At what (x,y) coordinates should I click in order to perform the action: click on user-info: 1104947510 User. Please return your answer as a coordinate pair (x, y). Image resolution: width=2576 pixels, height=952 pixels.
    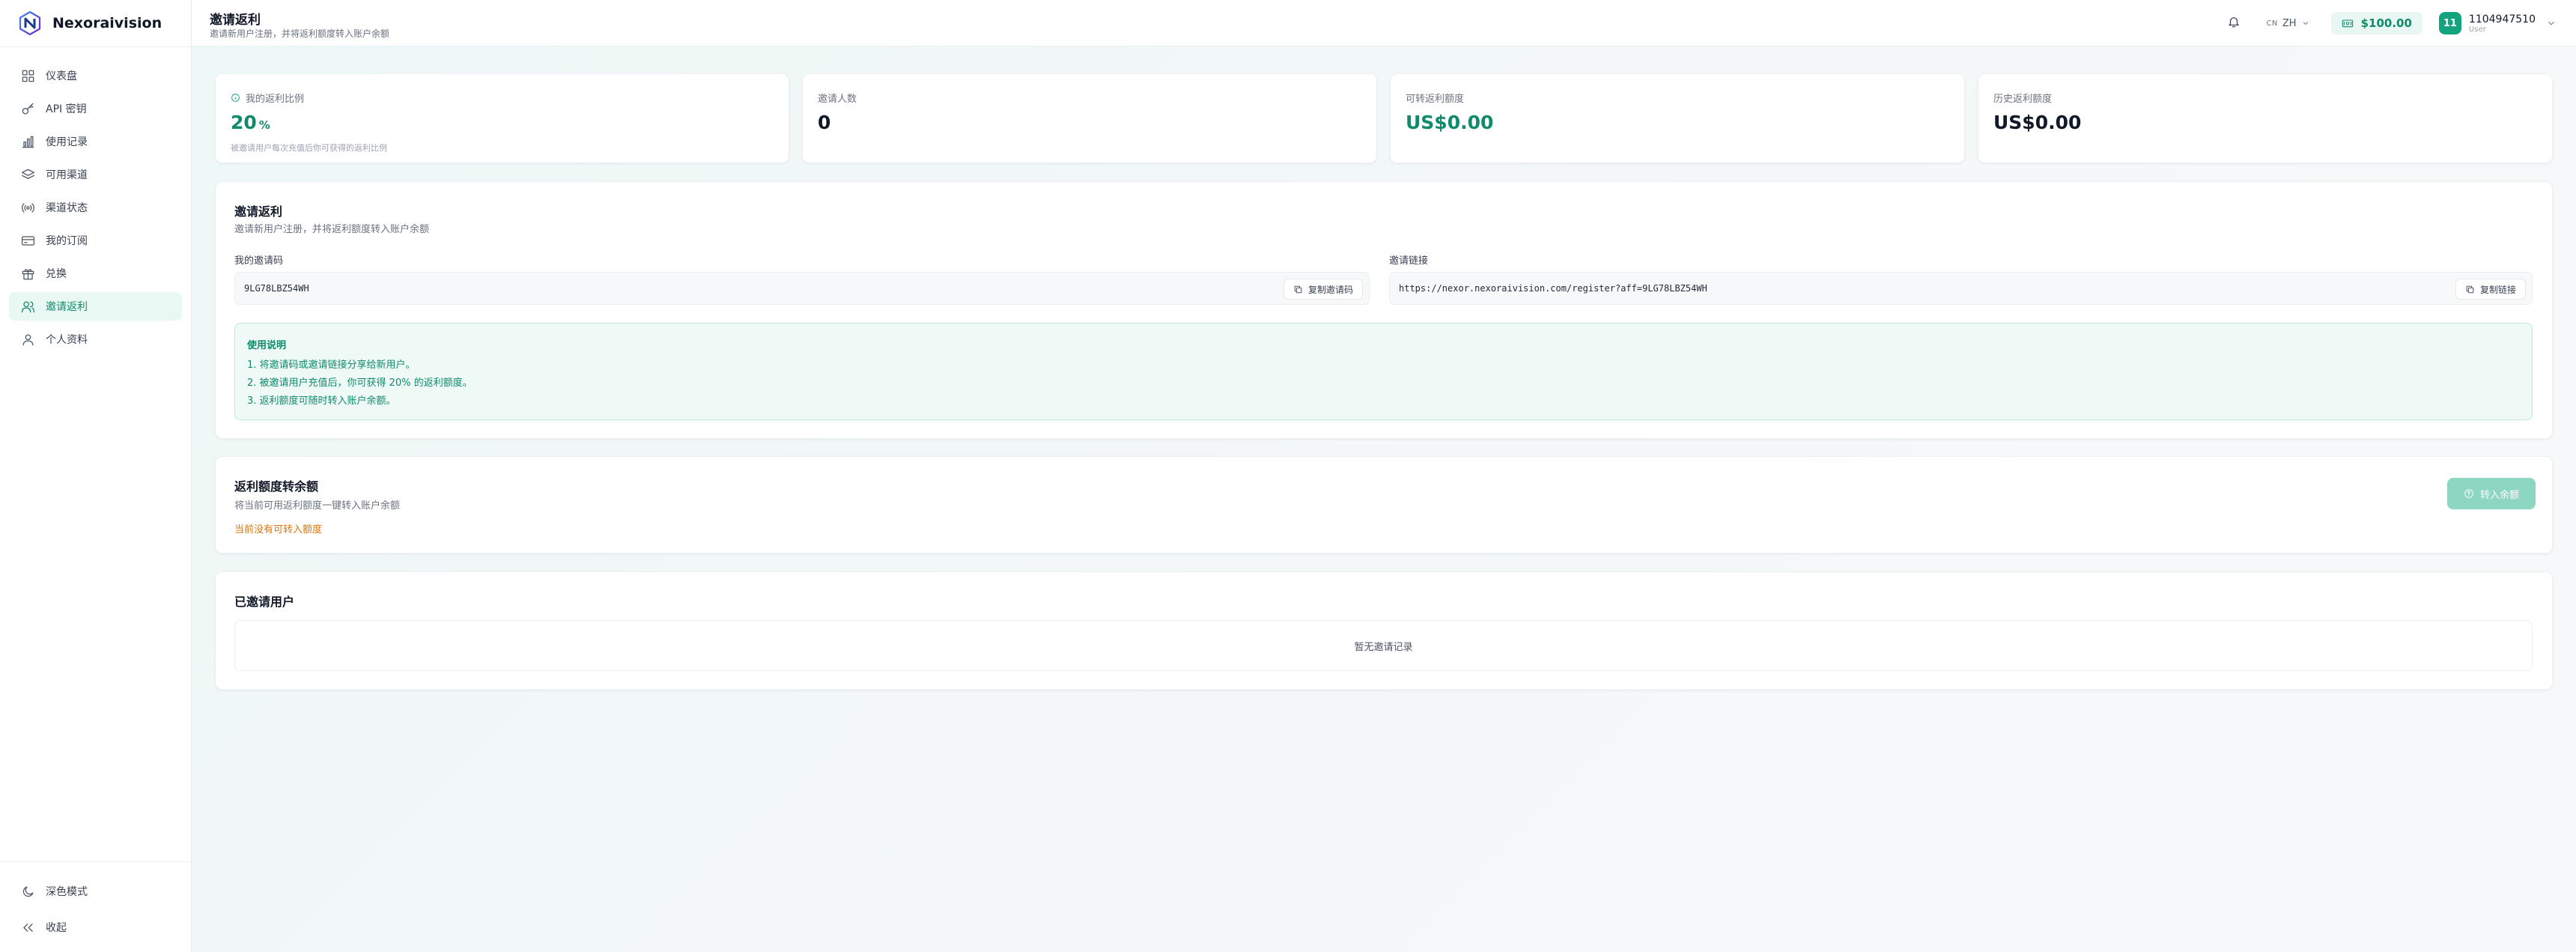
    Looking at the image, I should click on (2502, 23).